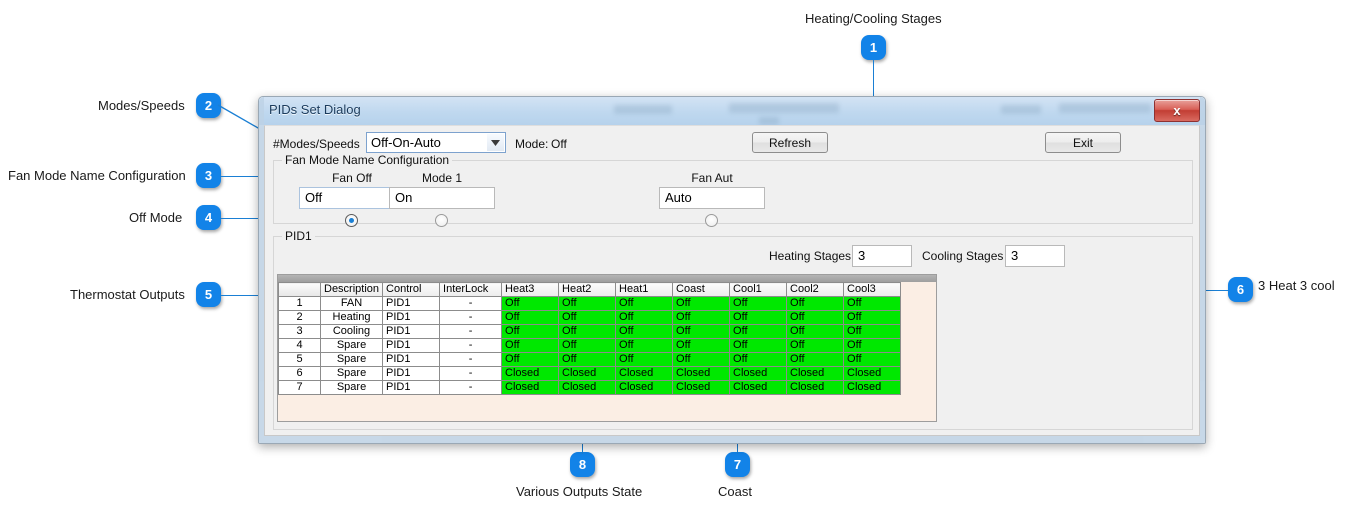 Image resolution: width=1350 pixels, height=516 pixels. Describe the element at coordinates (299, 331) in the screenshot. I see `row-index-cell: 3` at that location.